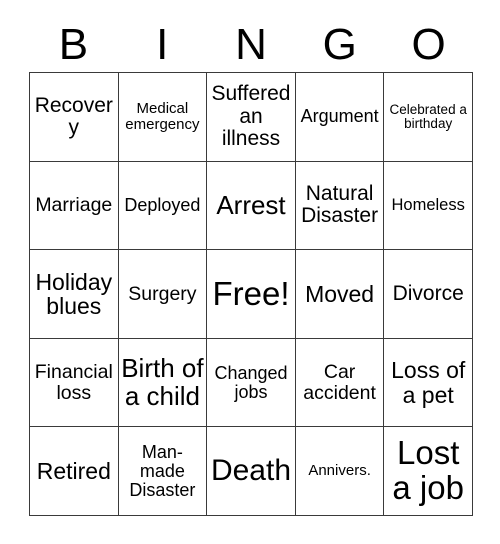 Image resolution: width=500 pixels, height=544 pixels. I want to click on bingo-cell-label: Natural Disaster, so click(340, 205).